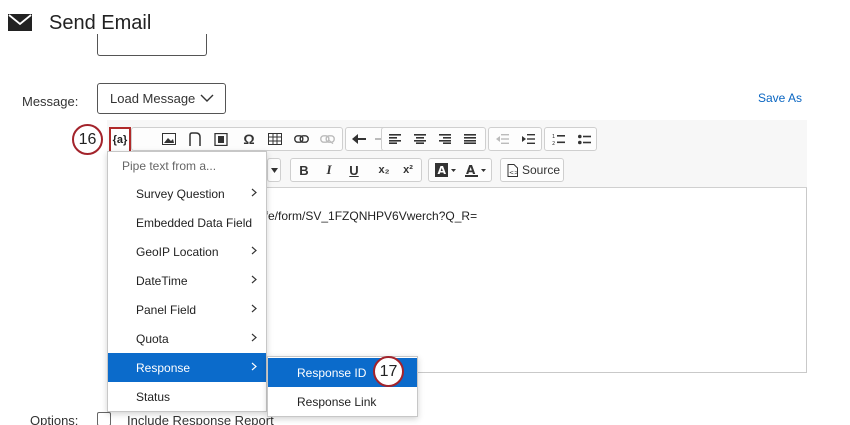 The width and height of the screenshot is (850, 425). What do you see at coordinates (584, 139) in the screenshot?
I see `bullet-list-icon` at bounding box center [584, 139].